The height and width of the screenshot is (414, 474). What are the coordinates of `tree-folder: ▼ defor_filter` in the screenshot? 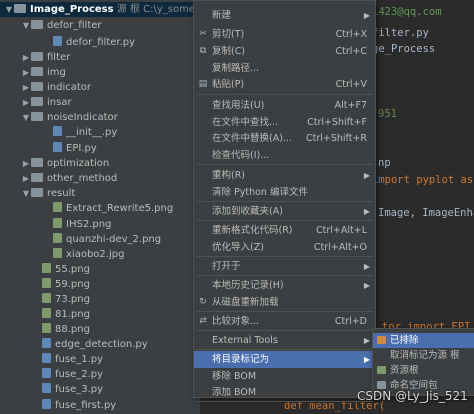 It's located at (56, 25).